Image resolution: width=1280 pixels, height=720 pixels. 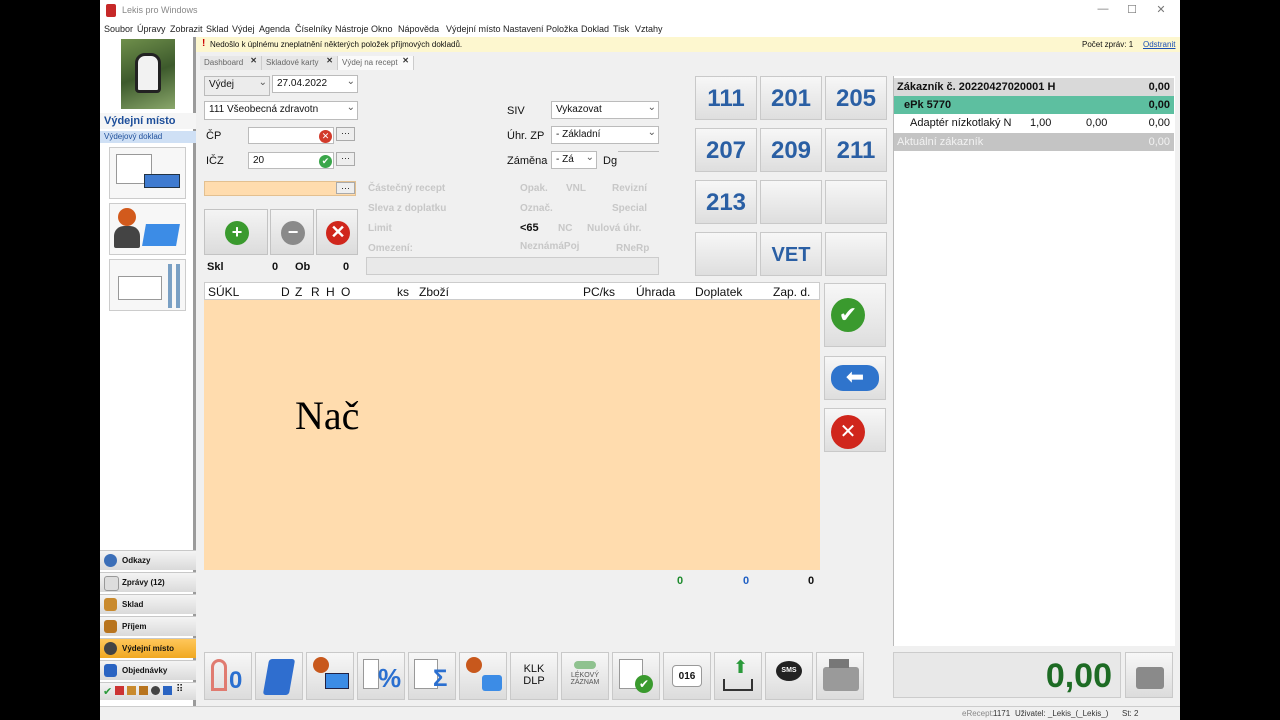 What do you see at coordinates (636, 676) in the screenshot?
I see `toolbar-doc-check-button: ✔` at bounding box center [636, 676].